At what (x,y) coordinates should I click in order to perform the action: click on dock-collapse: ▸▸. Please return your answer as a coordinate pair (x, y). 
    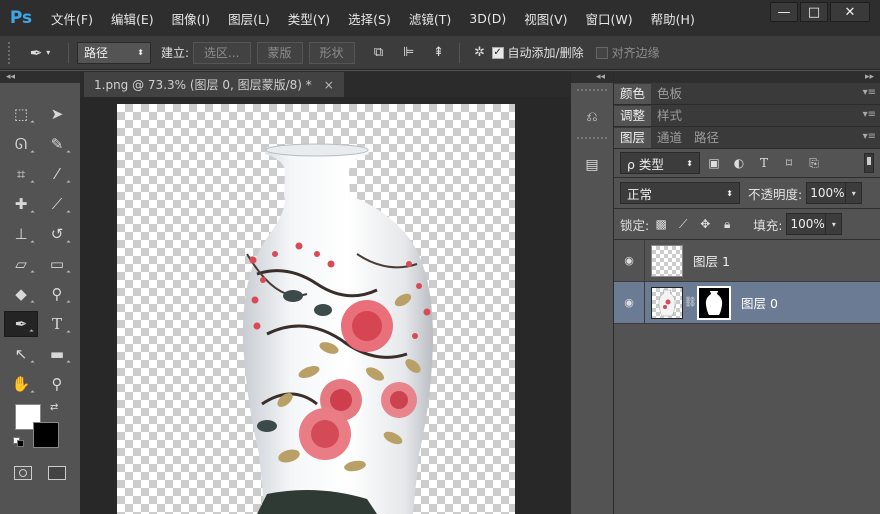
    Looking at the image, I should click on (747, 77).